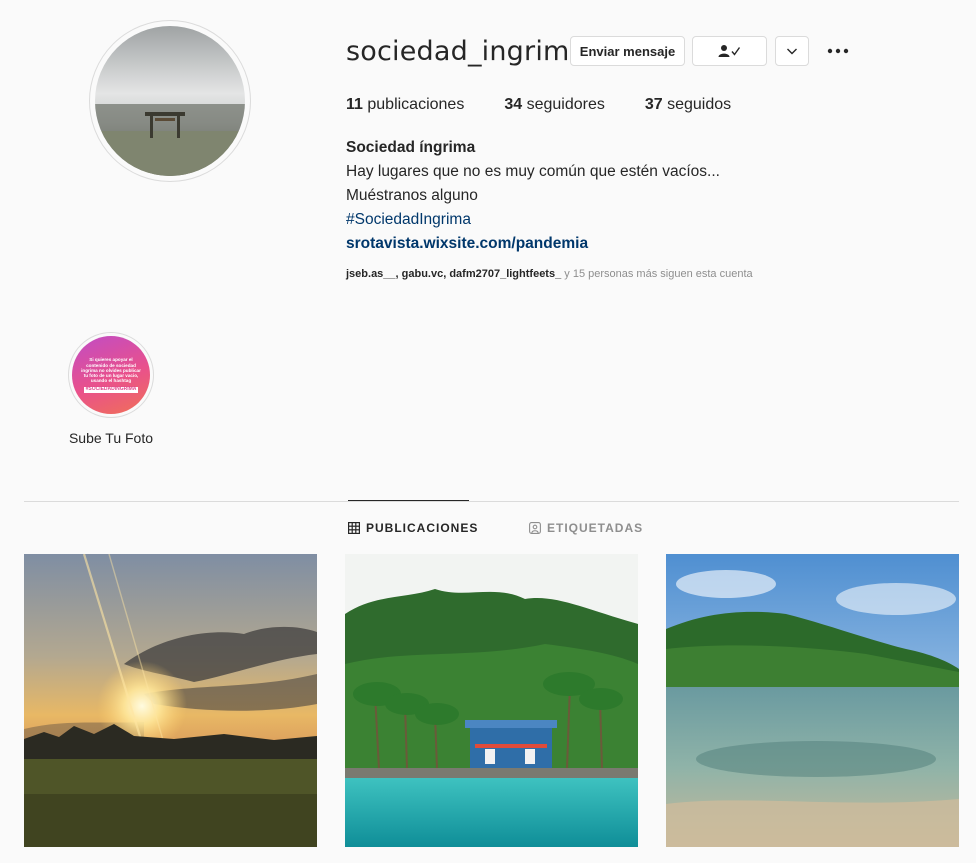 The image size is (976, 863). Describe the element at coordinates (535, 528) in the screenshot. I see `tagged-icon` at that location.